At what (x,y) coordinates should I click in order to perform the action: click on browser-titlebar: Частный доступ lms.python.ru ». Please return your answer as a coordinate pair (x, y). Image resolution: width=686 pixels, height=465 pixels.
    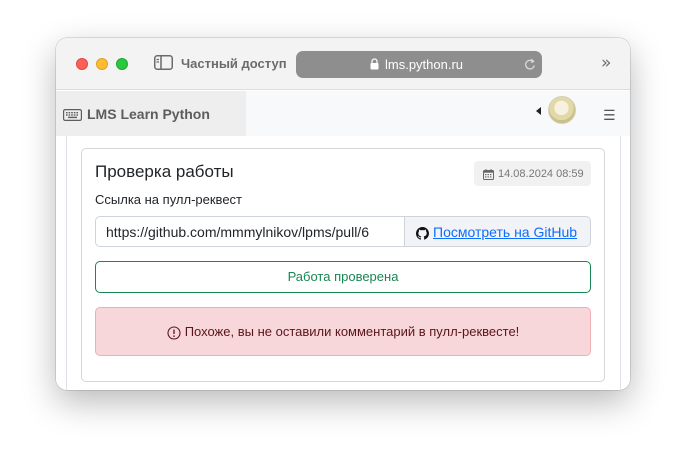
    Looking at the image, I should click on (343, 64).